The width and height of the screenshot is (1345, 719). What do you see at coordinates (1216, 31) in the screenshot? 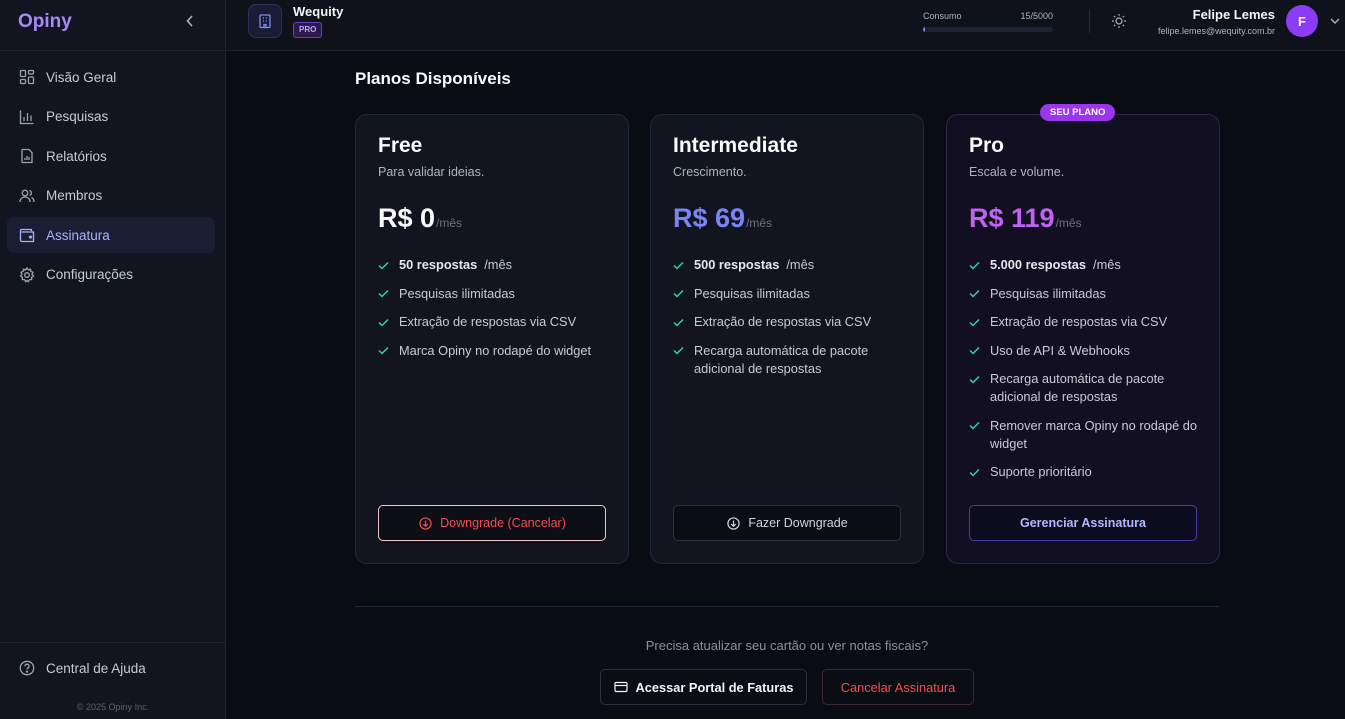
I see `user-email: felipe.lemes@wequity.com.br` at bounding box center [1216, 31].